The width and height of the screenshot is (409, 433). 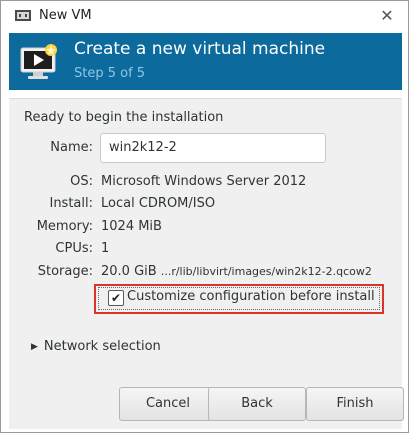 What do you see at coordinates (38, 61) in the screenshot?
I see `new-vm-monitor-icon` at bounding box center [38, 61].